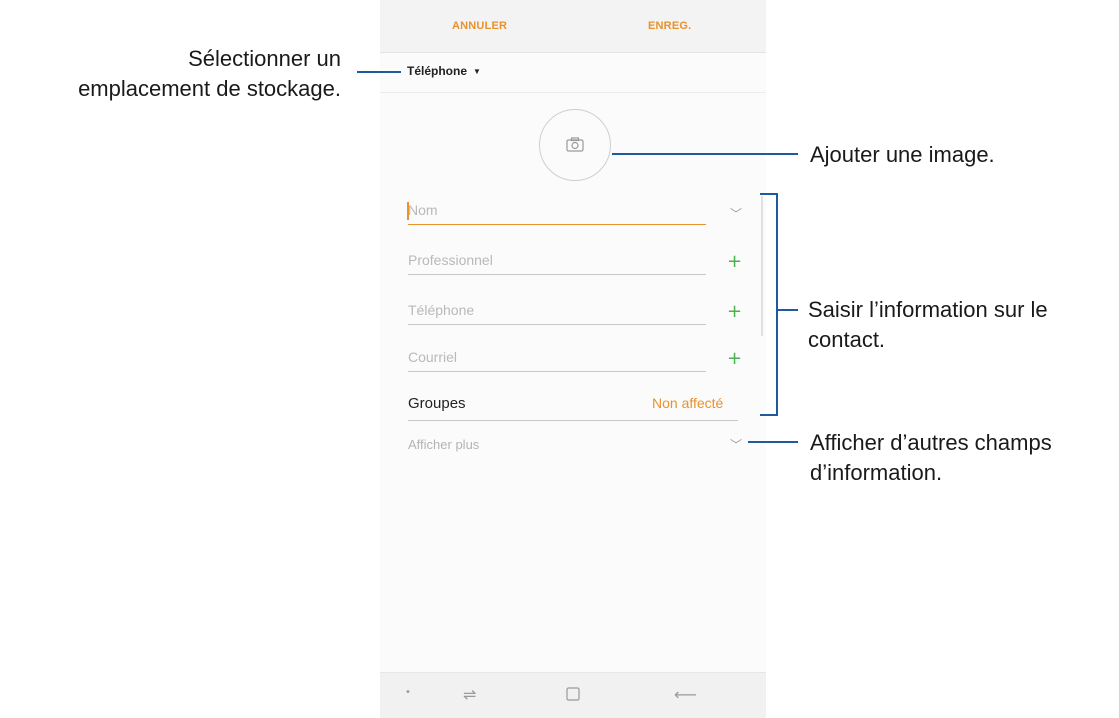 This screenshot has height=718, width=1119. What do you see at coordinates (423, 210) in the screenshot?
I see `name-placeholder: Nom` at bounding box center [423, 210].